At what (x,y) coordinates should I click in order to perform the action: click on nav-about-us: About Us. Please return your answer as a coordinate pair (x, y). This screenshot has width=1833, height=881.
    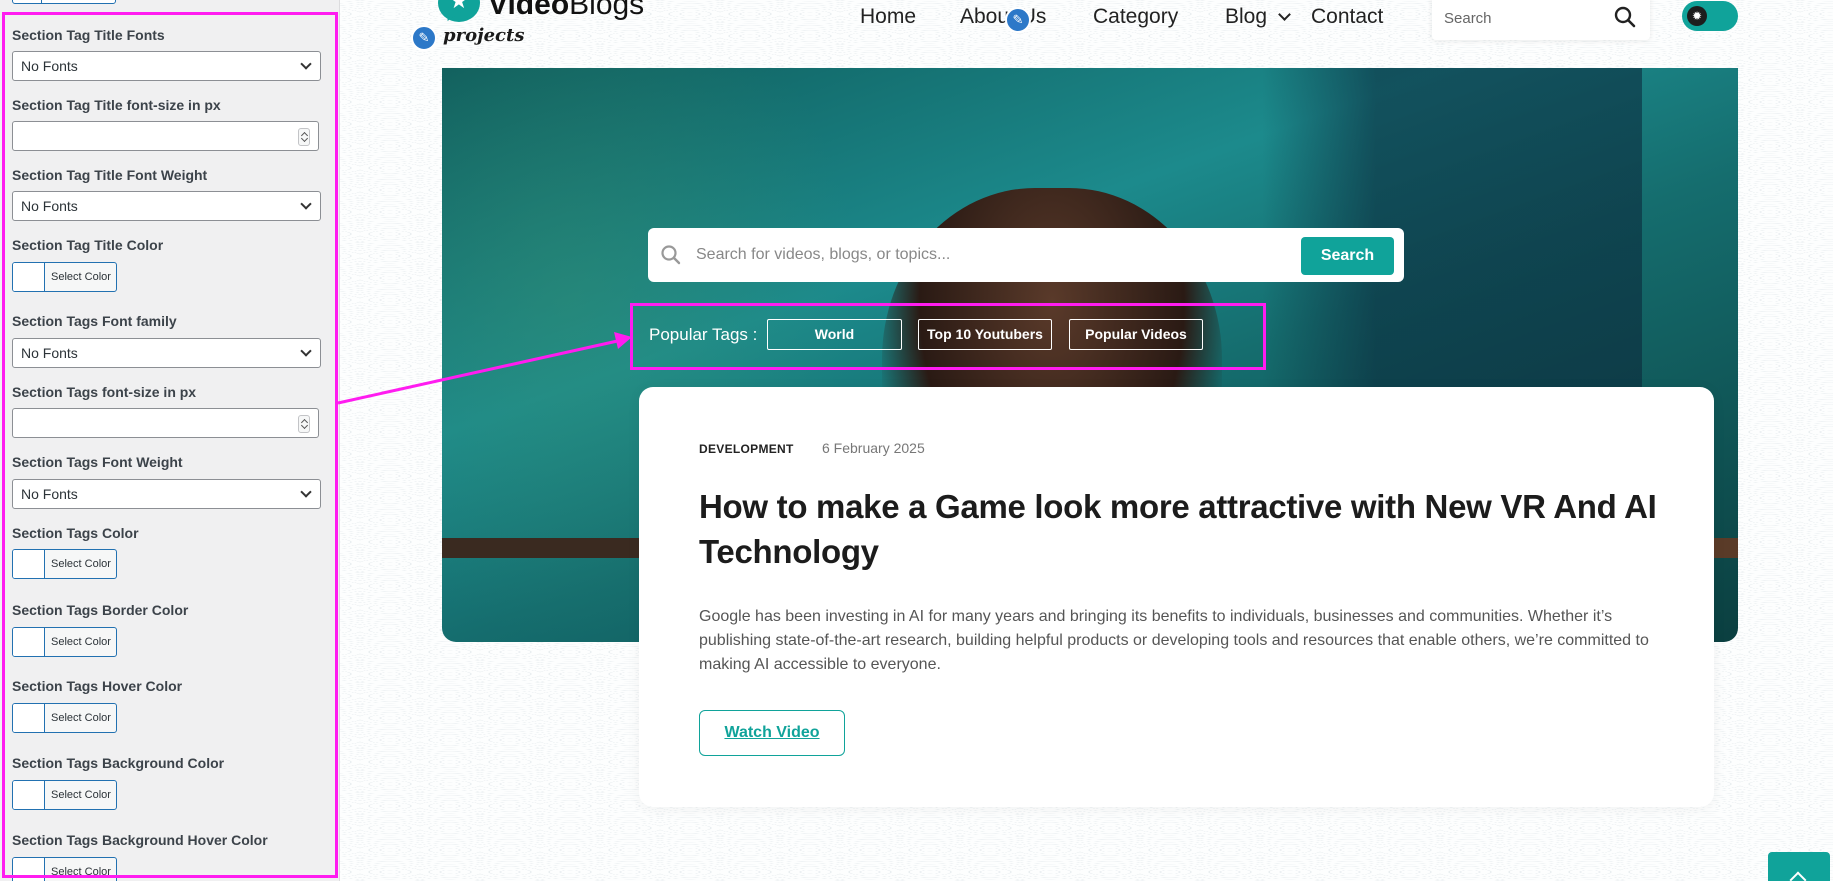
    Looking at the image, I should click on (1003, 17).